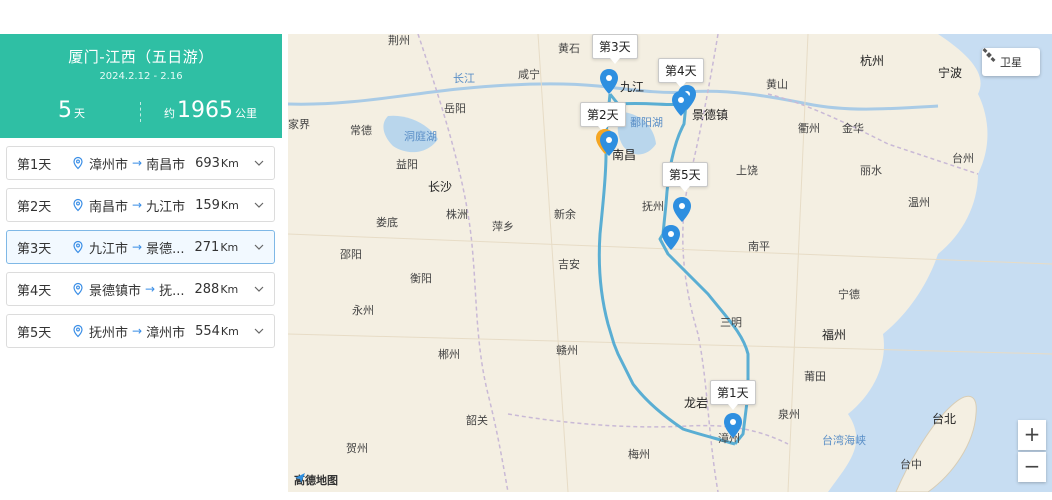 This screenshot has height=500, width=1052. What do you see at coordinates (207, 247) in the screenshot?
I see `day-distance-value: 271` at bounding box center [207, 247].